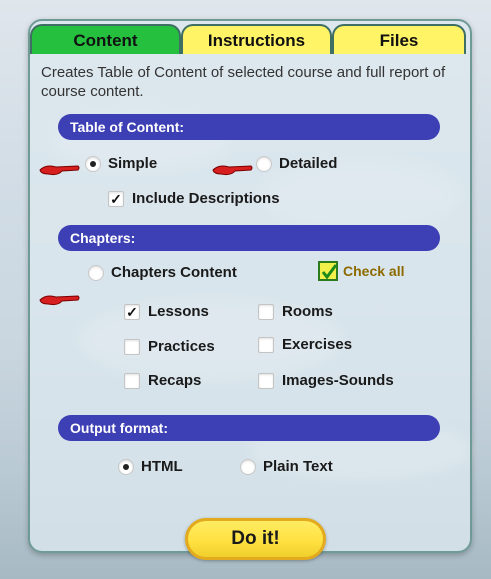 This screenshot has height=579, width=491. What do you see at coordinates (178, 311) in the screenshot?
I see `lessons-label: Lessons` at bounding box center [178, 311].